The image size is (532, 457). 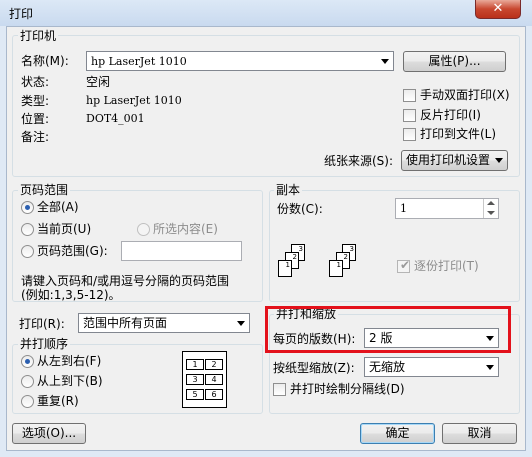 I want to click on page-order-group-label: 并打顺序, so click(x=44, y=344).